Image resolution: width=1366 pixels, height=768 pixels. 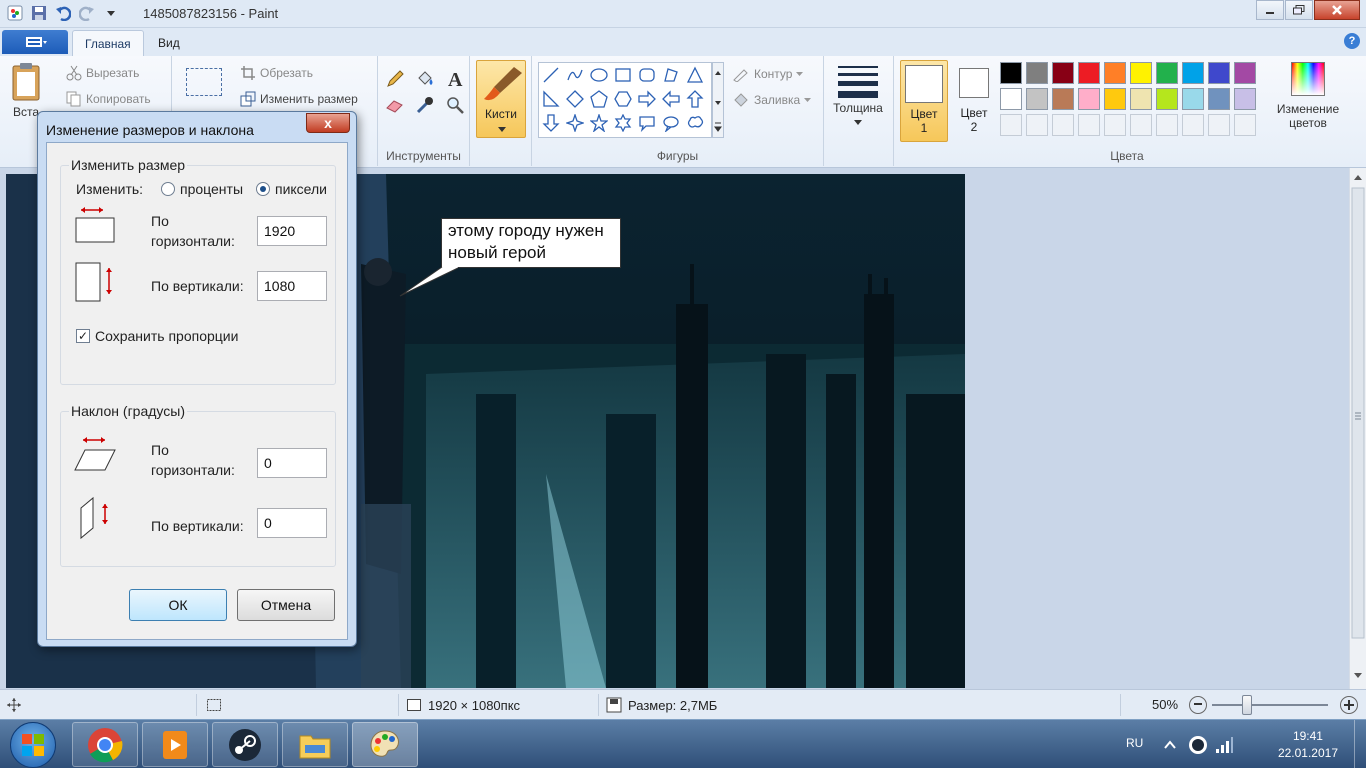 What do you see at coordinates (599, 123) in the screenshot?
I see `five-point-star-shape-icon` at bounding box center [599, 123].